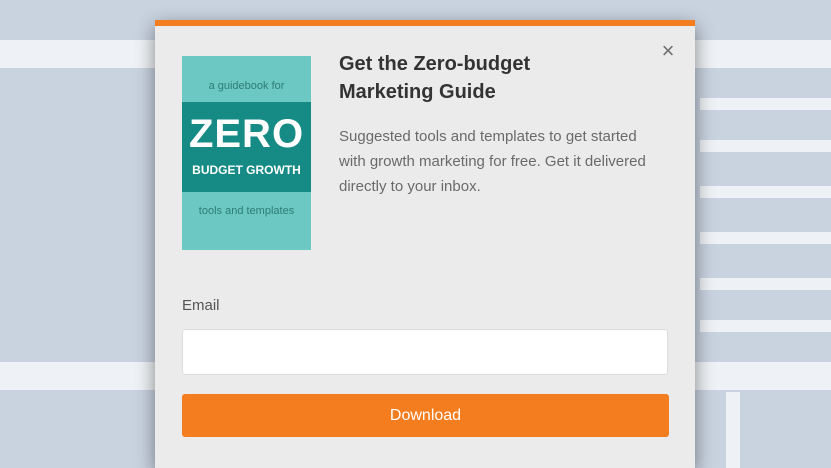  Describe the element at coordinates (246, 86) in the screenshot. I see `book-top-text: a guidebook for` at that location.